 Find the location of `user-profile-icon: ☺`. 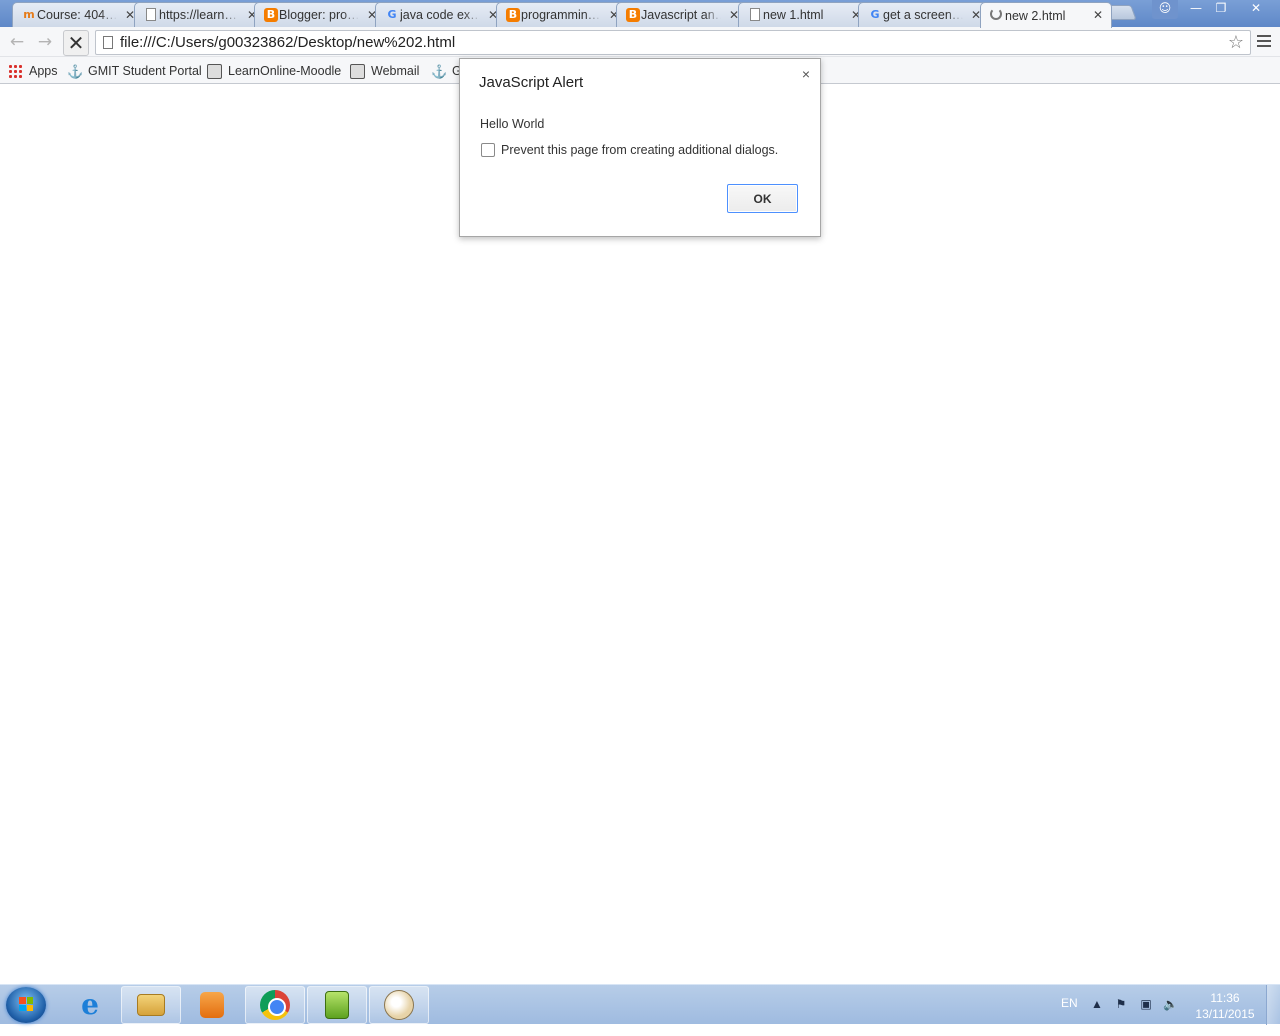

user-profile-icon: ☺ is located at coordinates (1165, 9).